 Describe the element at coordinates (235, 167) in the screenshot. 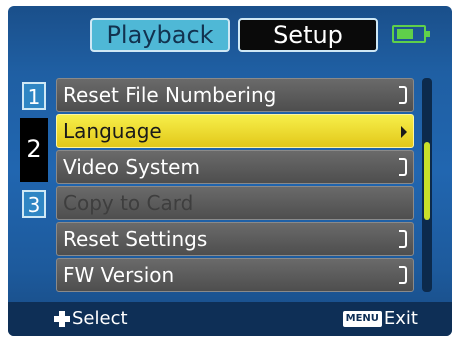

I see `menu-item-video-system: Video System` at that location.